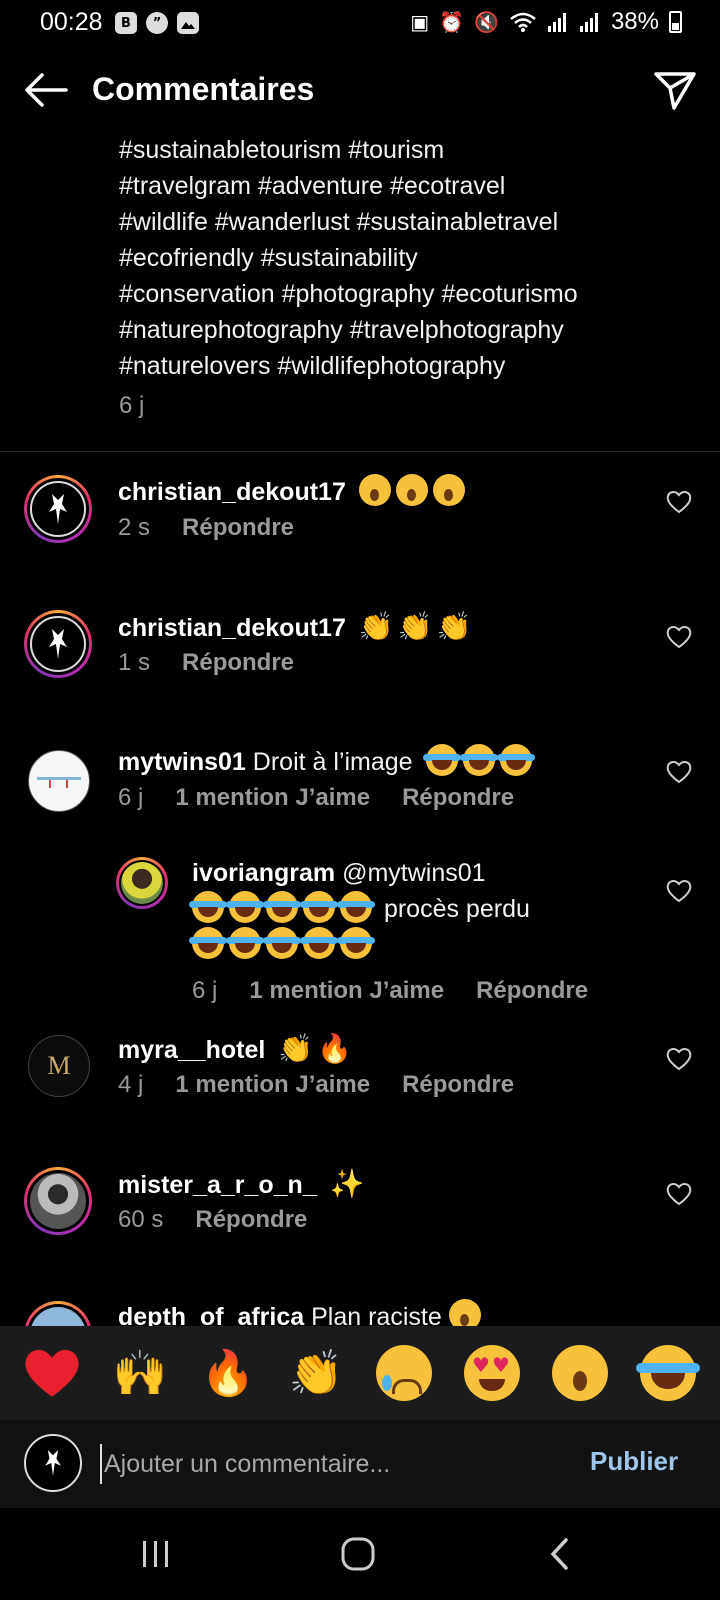 This screenshot has width=720, height=1600. What do you see at coordinates (134, 527) in the screenshot?
I see `comment-time: 2 s` at bounding box center [134, 527].